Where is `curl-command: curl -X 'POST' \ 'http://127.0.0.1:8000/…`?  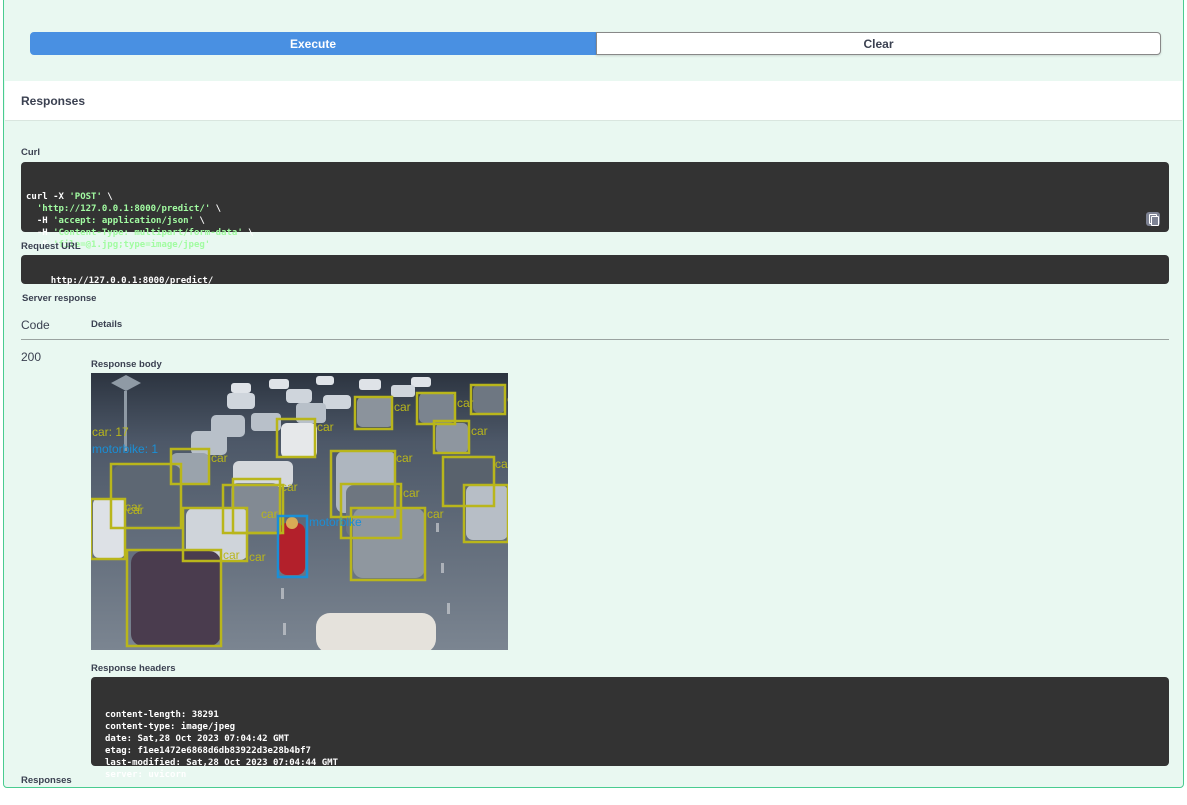
curl-command: curl -X 'POST' \ 'http://127.0.0.1:8000/… is located at coordinates (597, 221).